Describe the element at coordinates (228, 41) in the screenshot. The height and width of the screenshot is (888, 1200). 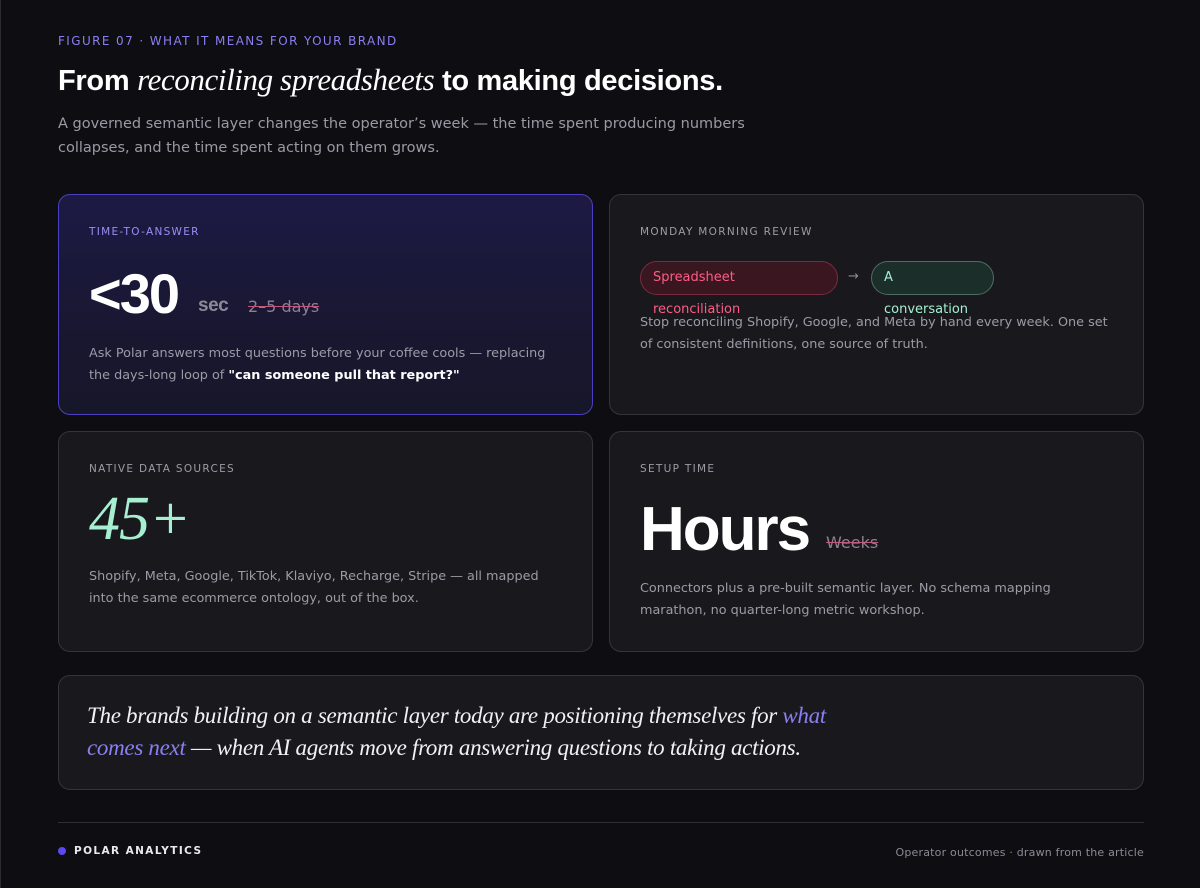
I see `figure-eyebrow: FIGURE 07 · WHAT IT MEANS FOR YOUR BRAND` at that location.